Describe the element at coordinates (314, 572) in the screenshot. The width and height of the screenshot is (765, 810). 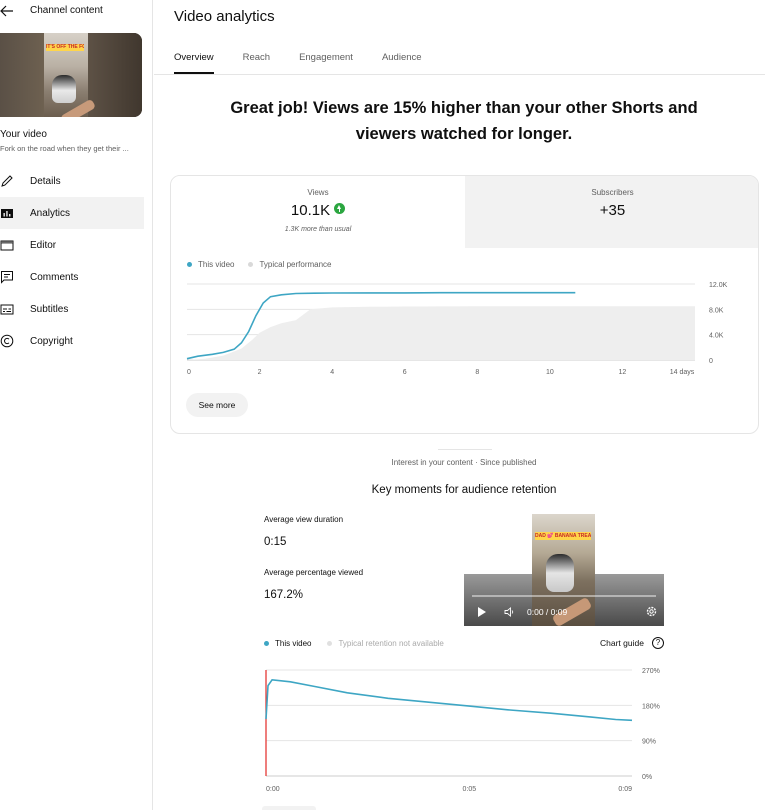
I see `avg-pct-viewed-label: Average percentage viewed` at that location.